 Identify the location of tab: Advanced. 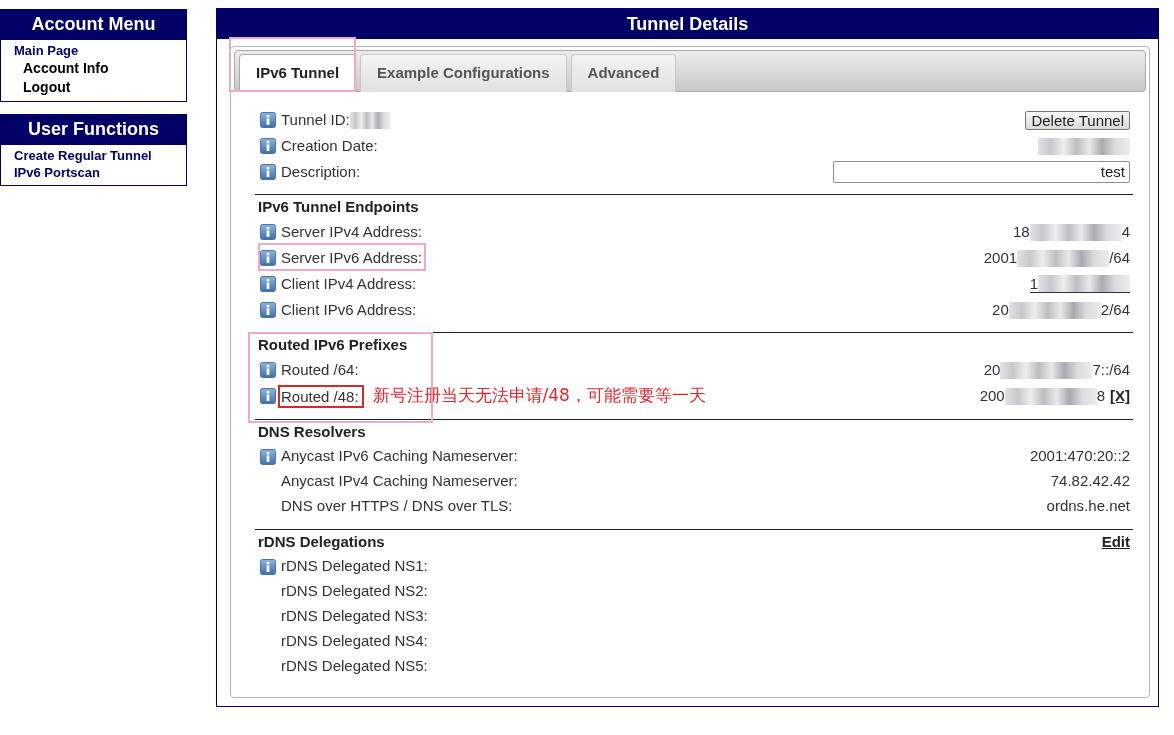
(623, 73).